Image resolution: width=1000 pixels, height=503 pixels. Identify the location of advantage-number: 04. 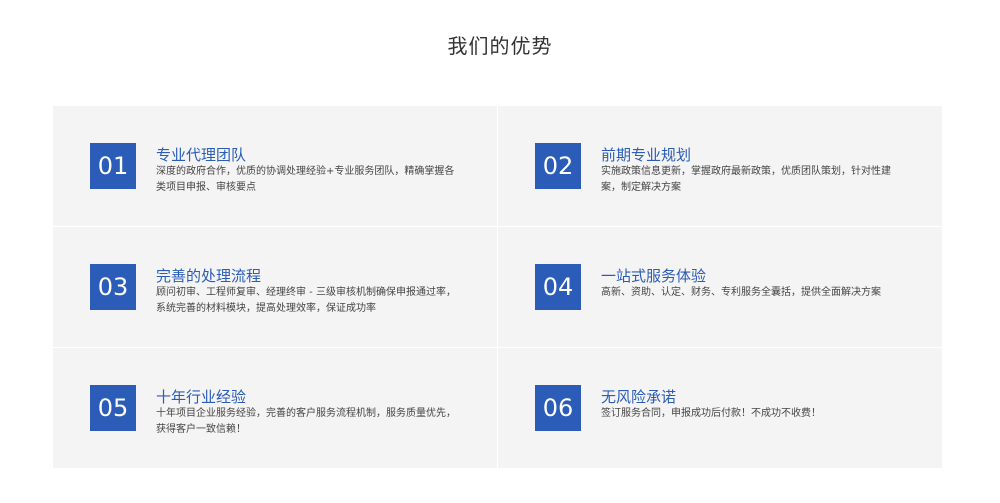
(558, 287).